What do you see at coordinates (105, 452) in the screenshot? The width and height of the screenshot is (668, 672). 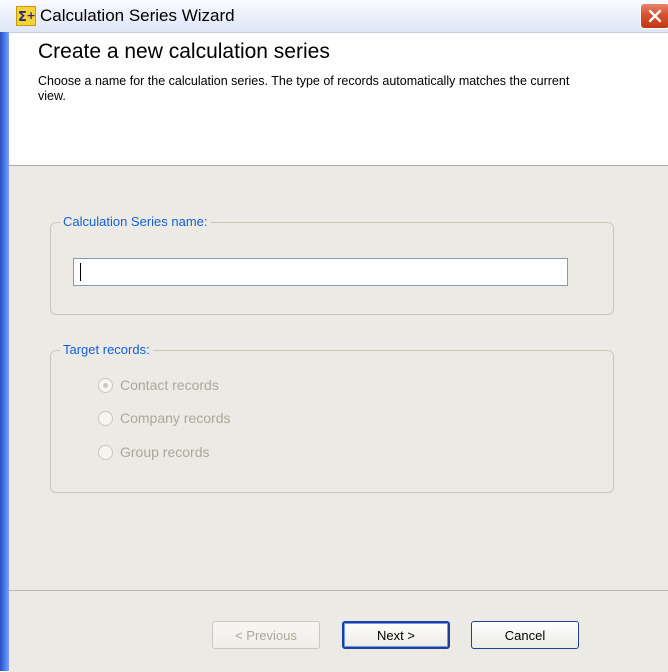 I see `radio-group-records` at bounding box center [105, 452].